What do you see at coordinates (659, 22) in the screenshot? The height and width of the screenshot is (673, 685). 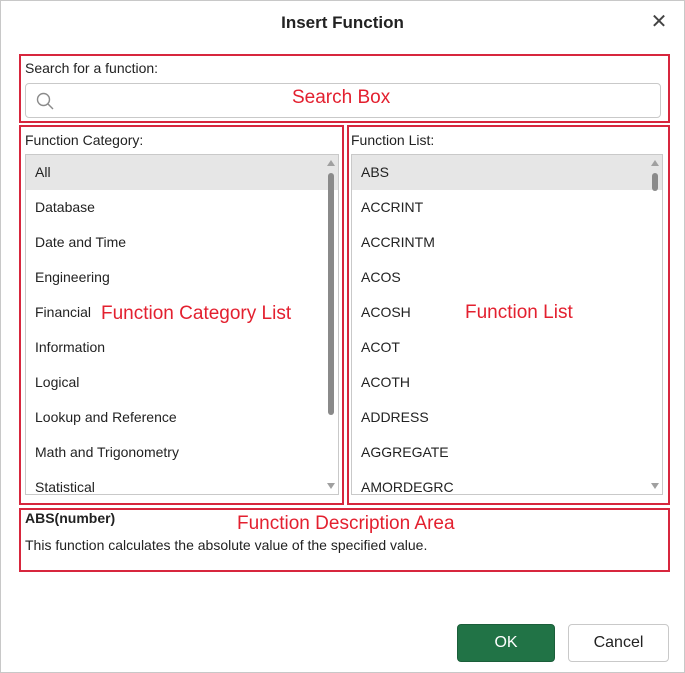 I see `close-icon: ✕` at bounding box center [659, 22].